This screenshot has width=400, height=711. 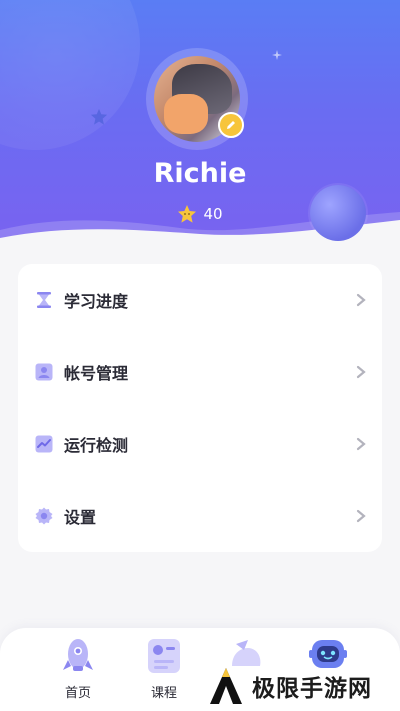 I want to click on menu-item-label: 学习进度, so click(x=96, y=301).